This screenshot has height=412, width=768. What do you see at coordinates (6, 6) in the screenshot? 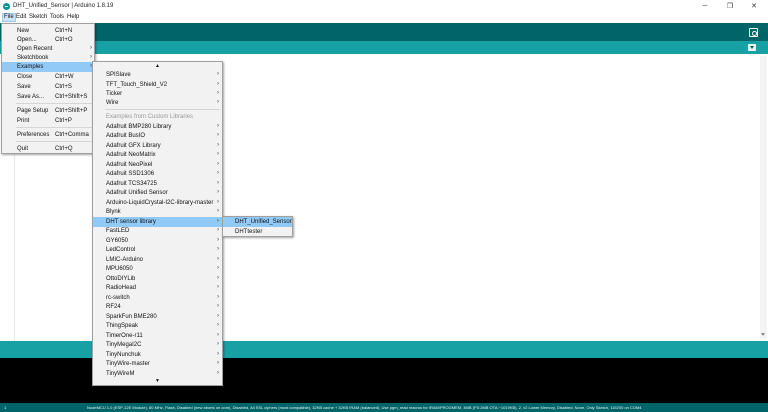
I see `arduino-logo-icon` at bounding box center [6, 6].